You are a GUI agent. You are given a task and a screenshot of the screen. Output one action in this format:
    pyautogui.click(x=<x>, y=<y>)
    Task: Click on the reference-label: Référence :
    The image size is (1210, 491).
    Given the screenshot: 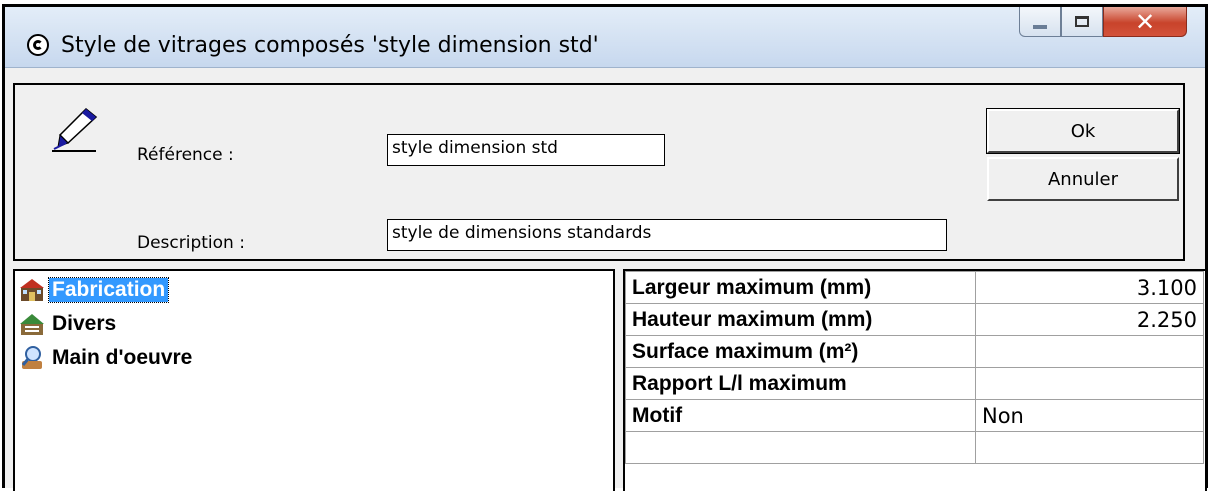 What is the action you would take?
    pyautogui.click(x=185, y=155)
    